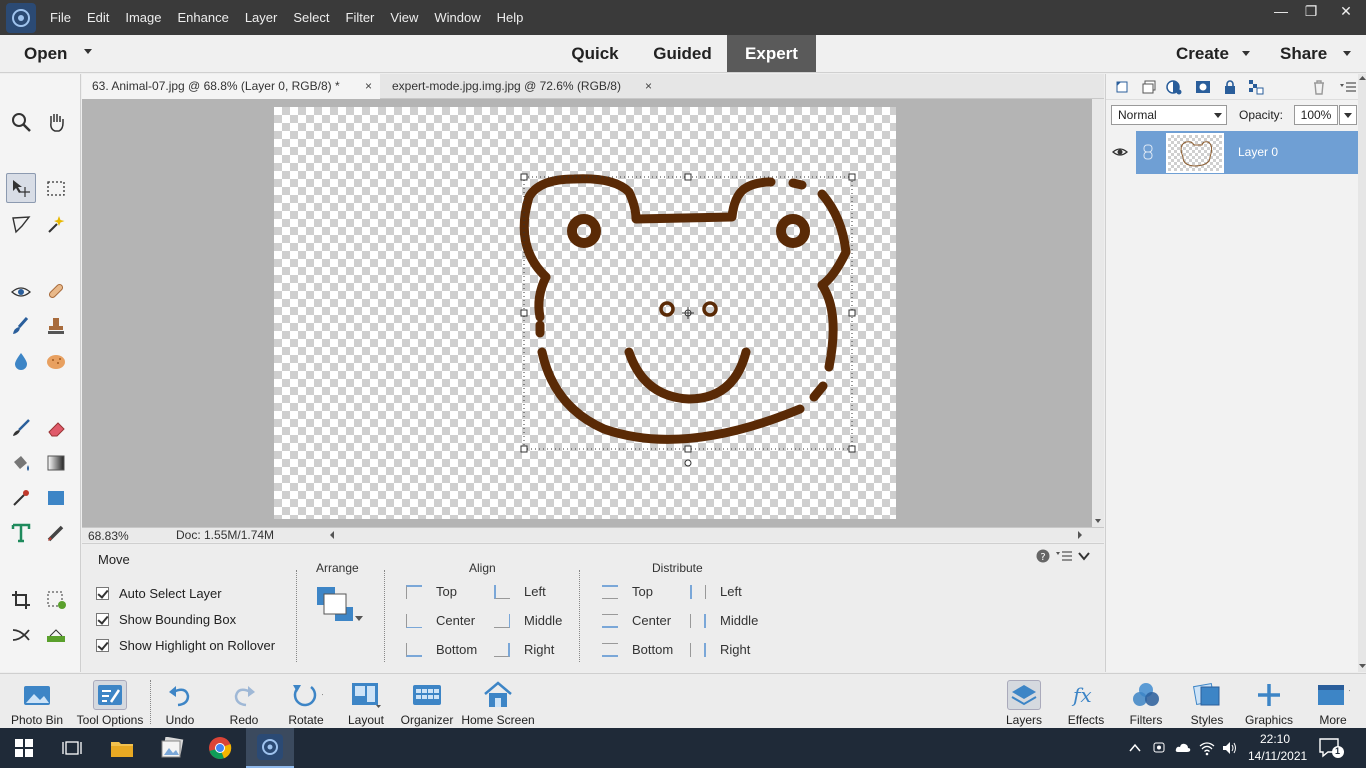 This screenshot has width=1366, height=768. Describe the element at coordinates (159, 593) in the screenshot. I see `auto-select-layer-option: Auto Select Layer` at that location.